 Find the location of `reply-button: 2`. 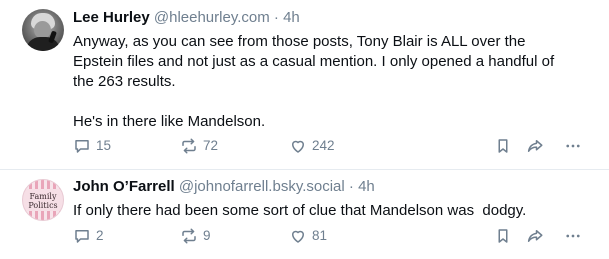

reply-button: 2 is located at coordinates (88, 236).